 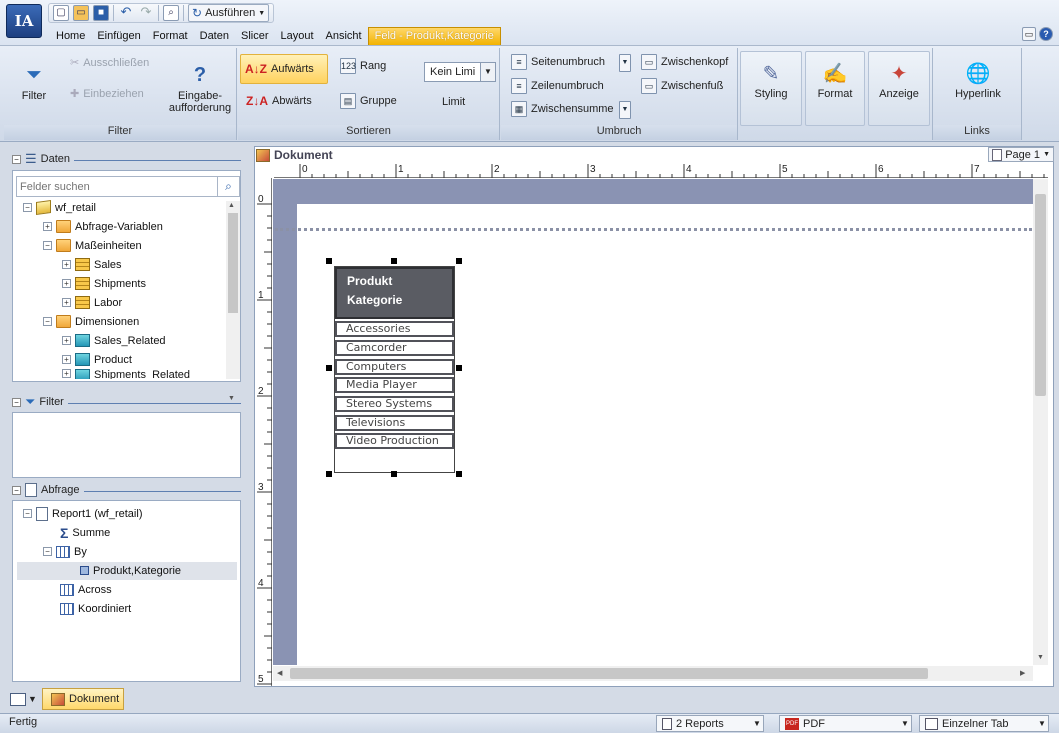 I want to click on tab-mode-dropdown: Einzelner Tab ▼, so click(x=984, y=723).